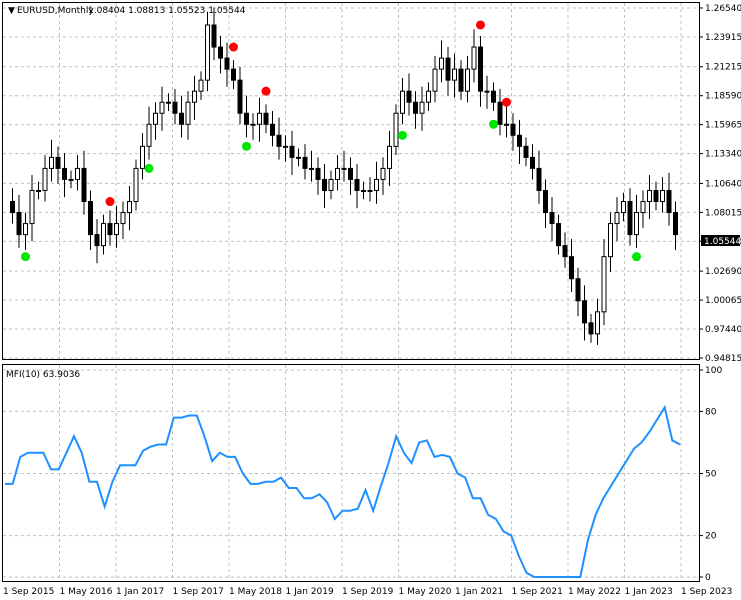  Describe the element at coordinates (708, 578) in the screenshot. I see `mfi-tick-label: 0` at that location.